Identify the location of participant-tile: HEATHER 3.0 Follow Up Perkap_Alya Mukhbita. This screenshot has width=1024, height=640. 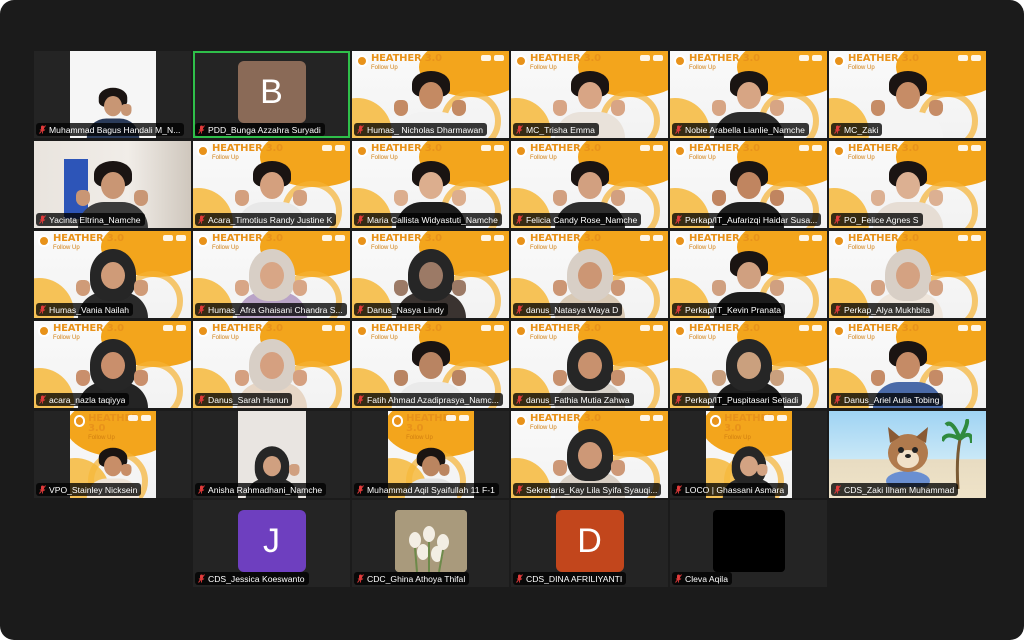
(907, 274).